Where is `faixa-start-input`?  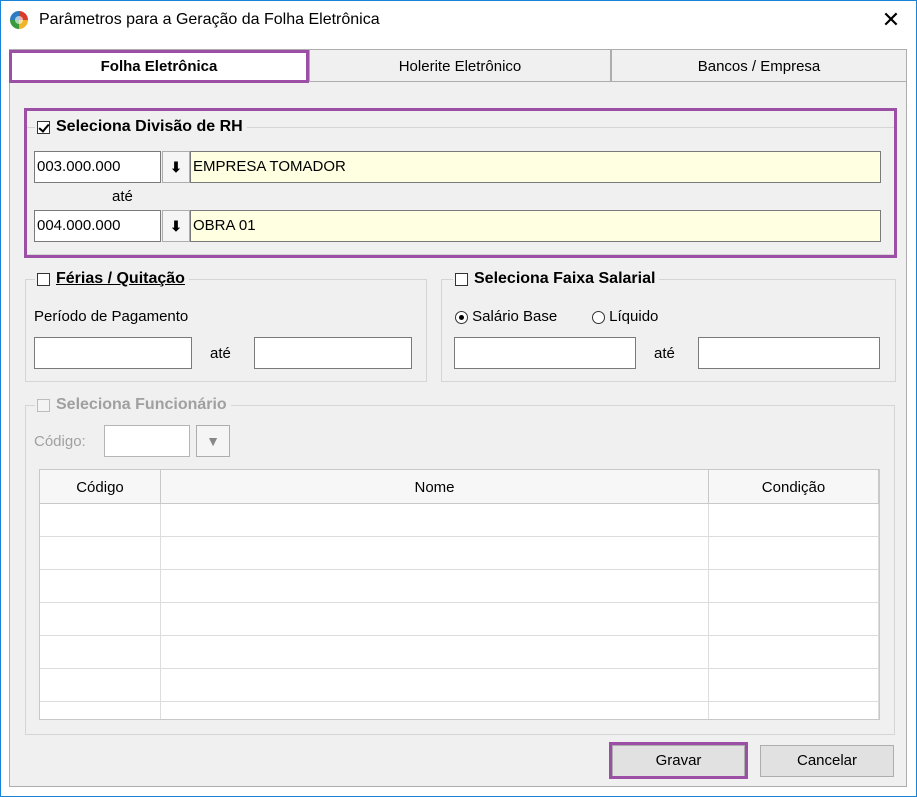 faixa-start-input is located at coordinates (545, 353).